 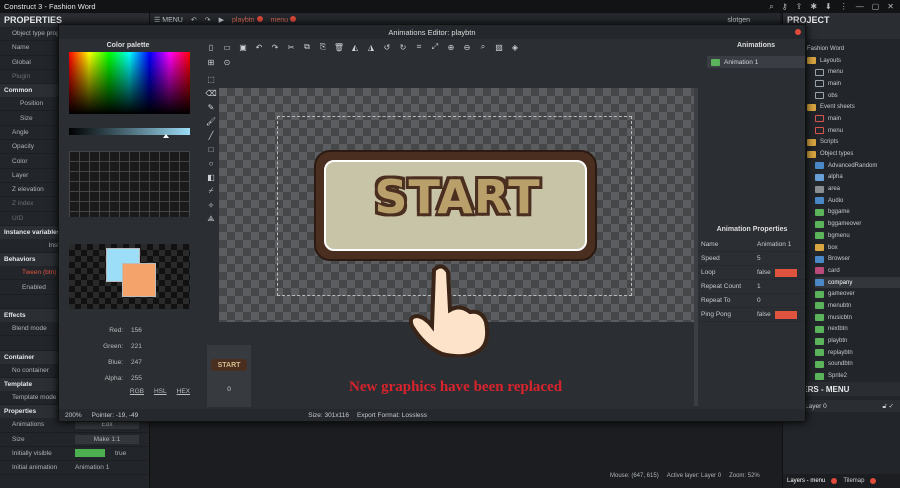 I want to click on rectangle-tool-icon: □, so click(x=211, y=149).